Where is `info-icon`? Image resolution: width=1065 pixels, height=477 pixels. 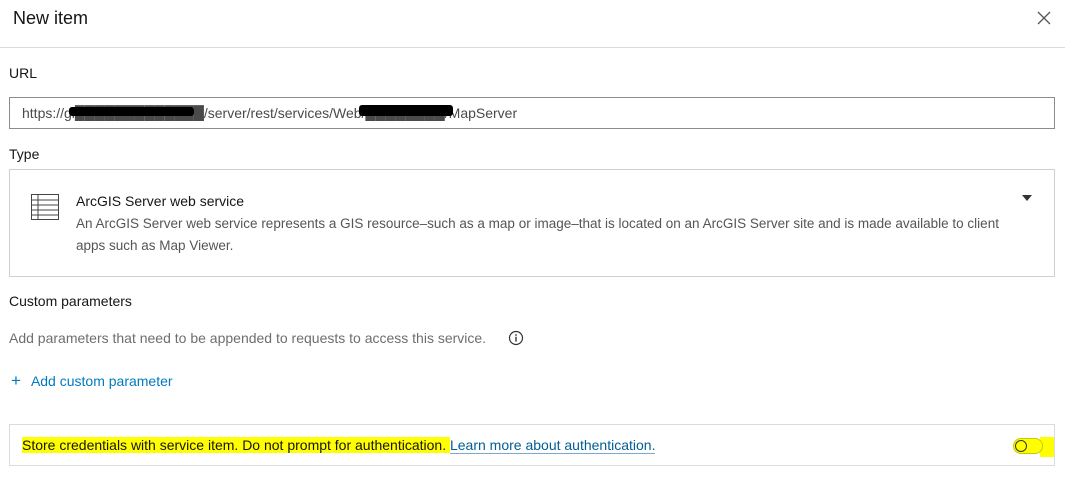
info-icon is located at coordinates (516, 338).